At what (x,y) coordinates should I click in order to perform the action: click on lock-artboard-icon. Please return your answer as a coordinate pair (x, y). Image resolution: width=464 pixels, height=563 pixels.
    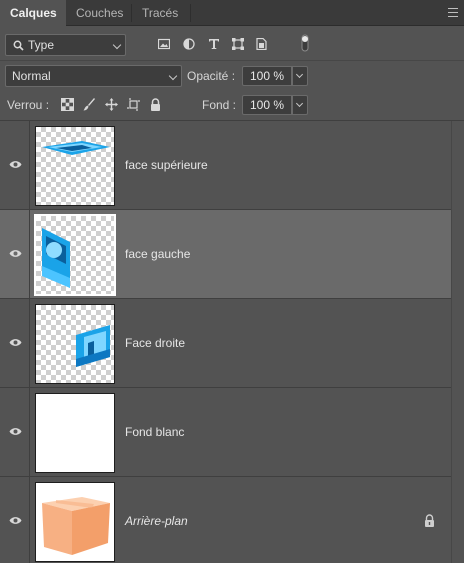
    Looking at the image, I should click on (133, 104).